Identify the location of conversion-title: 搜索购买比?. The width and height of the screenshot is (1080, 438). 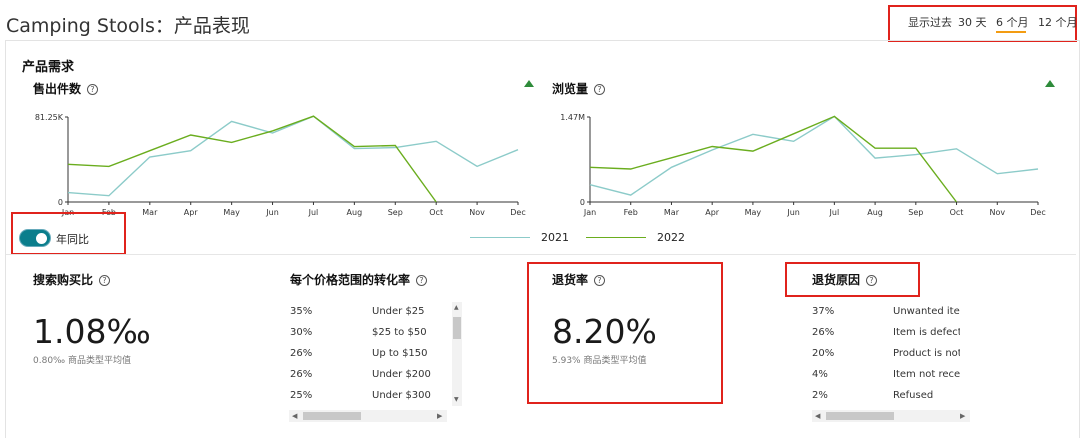
(72, 279).